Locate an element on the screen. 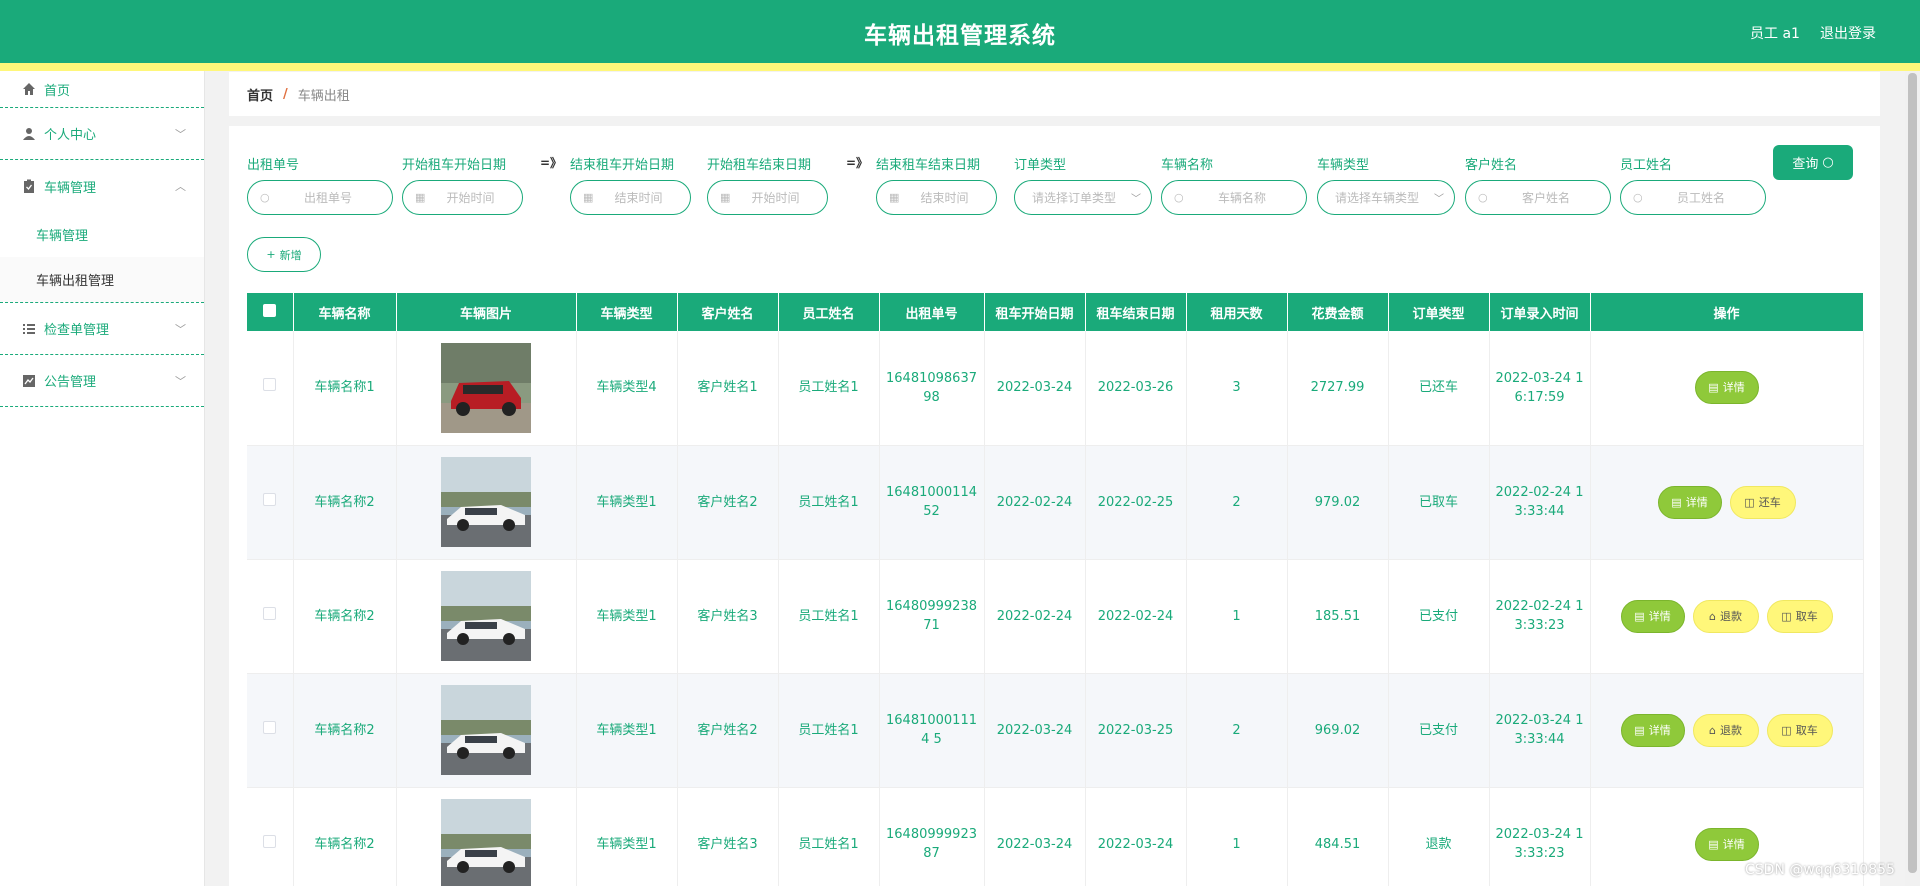 Image resolution: width=1920 pixels, height=886 pixels. sidebar-item-announcements: 公告管理 ﹀ is located at coordinates (102, 381).